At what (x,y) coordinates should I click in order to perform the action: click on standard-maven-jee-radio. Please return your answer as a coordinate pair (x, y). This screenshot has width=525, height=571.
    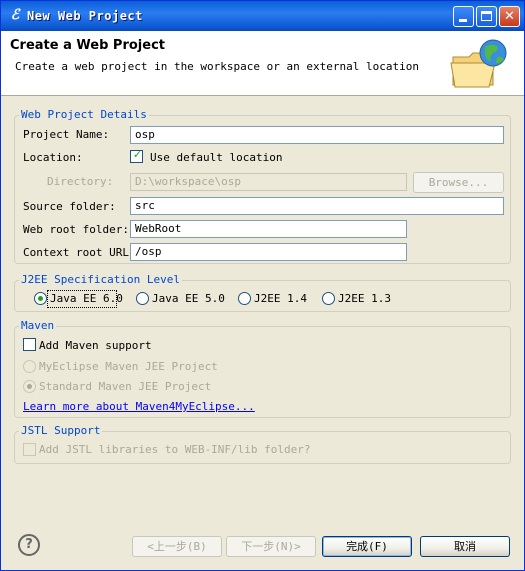
    Looking at the image, I should click on (29, 386).